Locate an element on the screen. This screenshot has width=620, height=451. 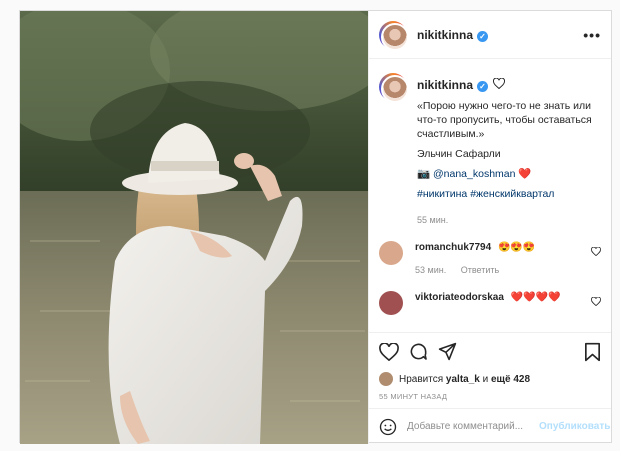
likes-middle: и is located at coordinates (485, 379).